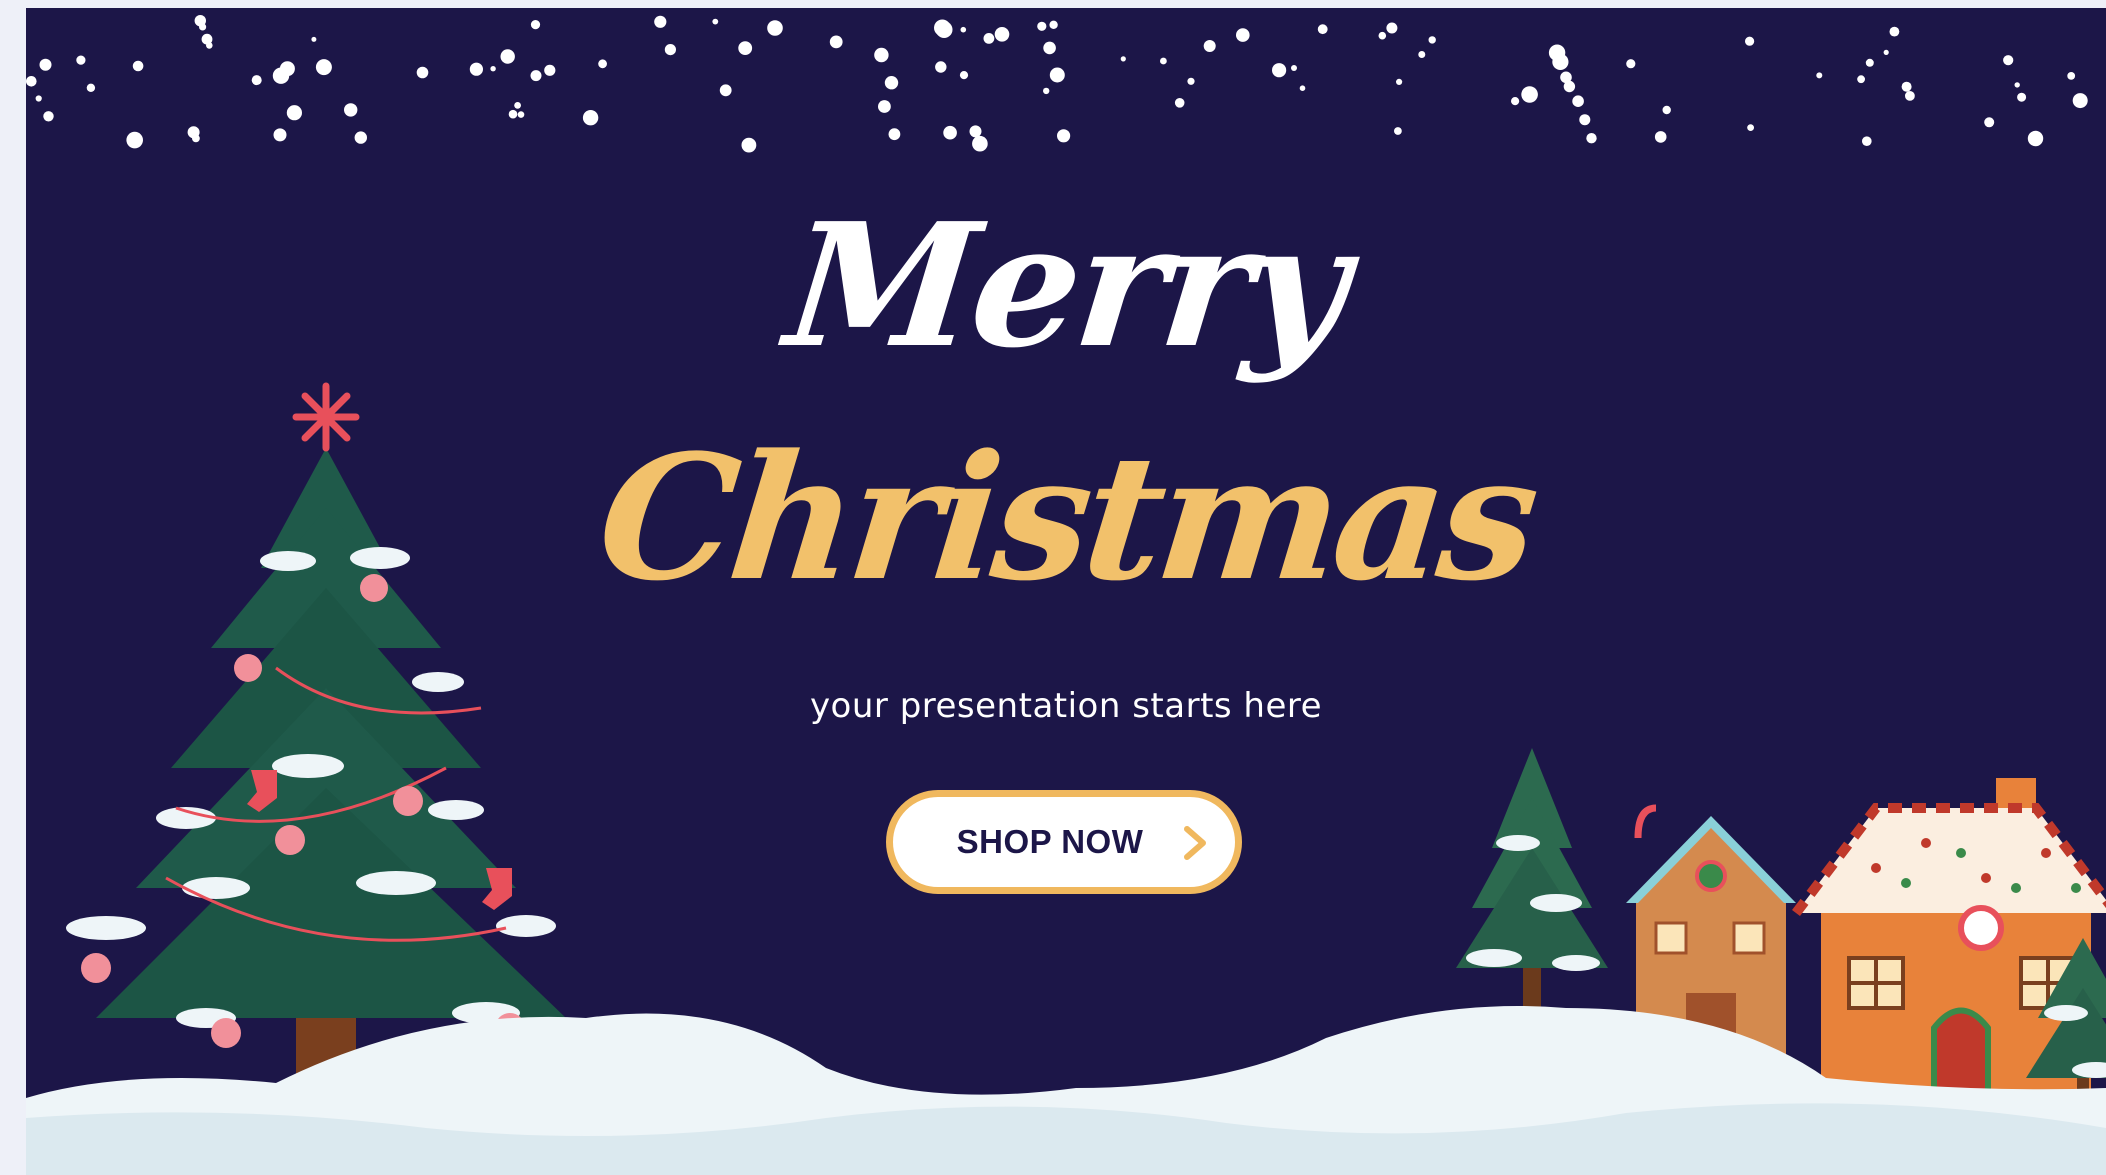 The width and height of the screenshot is (2106, 1175). Describe the element at coordinates (1057, 84) in the screenshot. I see `falling-snow-dots` at that location.